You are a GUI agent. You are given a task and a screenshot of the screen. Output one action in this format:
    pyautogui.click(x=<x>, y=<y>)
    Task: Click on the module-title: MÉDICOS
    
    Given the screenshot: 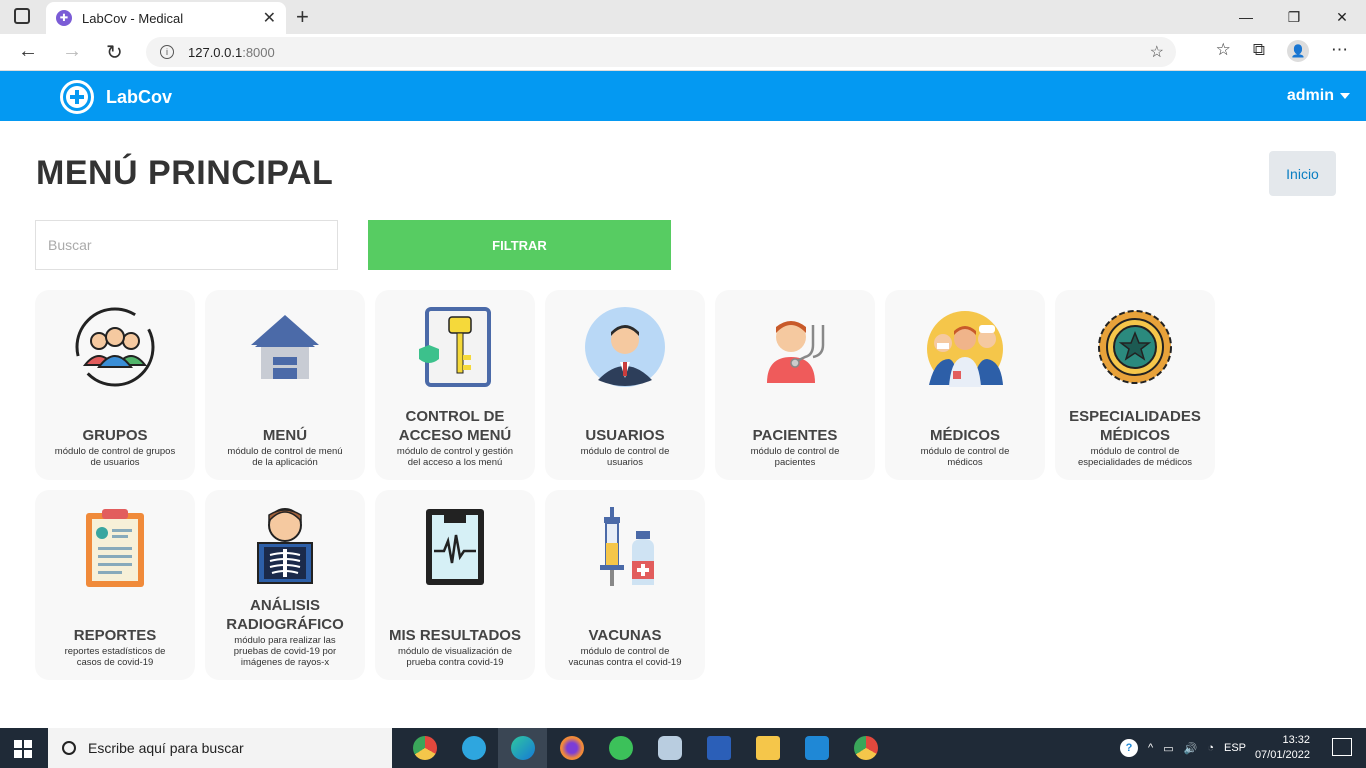 What is the action you would take?
    pyautogui.click(x=964, y=435)
    